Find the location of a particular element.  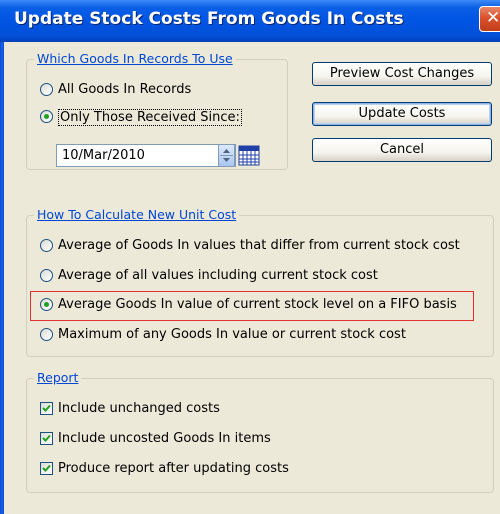

window-title: Update Stock Costs From Goods In Costs is located at coordinates (209, 19).